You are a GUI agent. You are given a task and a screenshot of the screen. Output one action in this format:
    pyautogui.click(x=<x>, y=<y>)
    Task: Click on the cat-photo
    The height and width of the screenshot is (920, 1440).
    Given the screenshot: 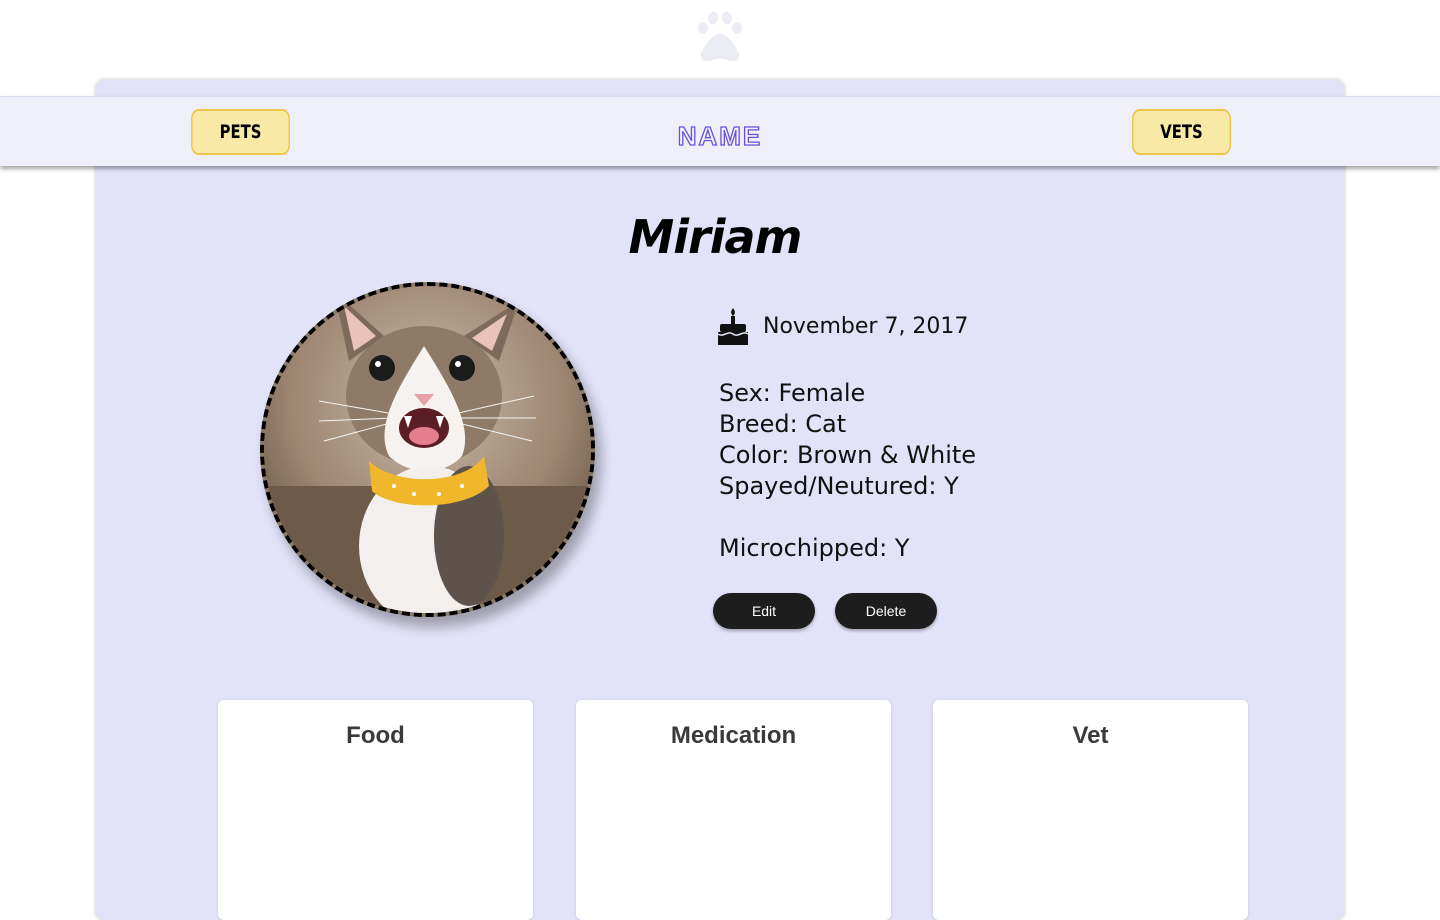 What is the action you would take?
    pyautogui.click(x=427, y=449)
    